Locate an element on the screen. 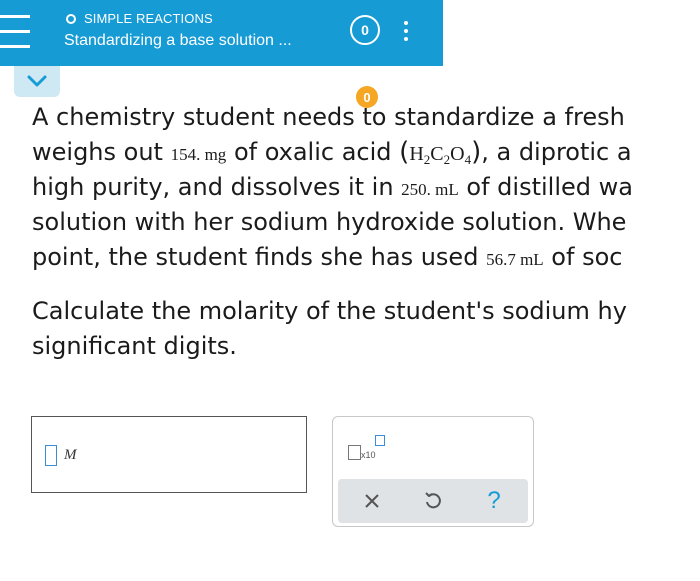  topic-status: SIMPLE REACTIONS is located at coordinates (139, 18).